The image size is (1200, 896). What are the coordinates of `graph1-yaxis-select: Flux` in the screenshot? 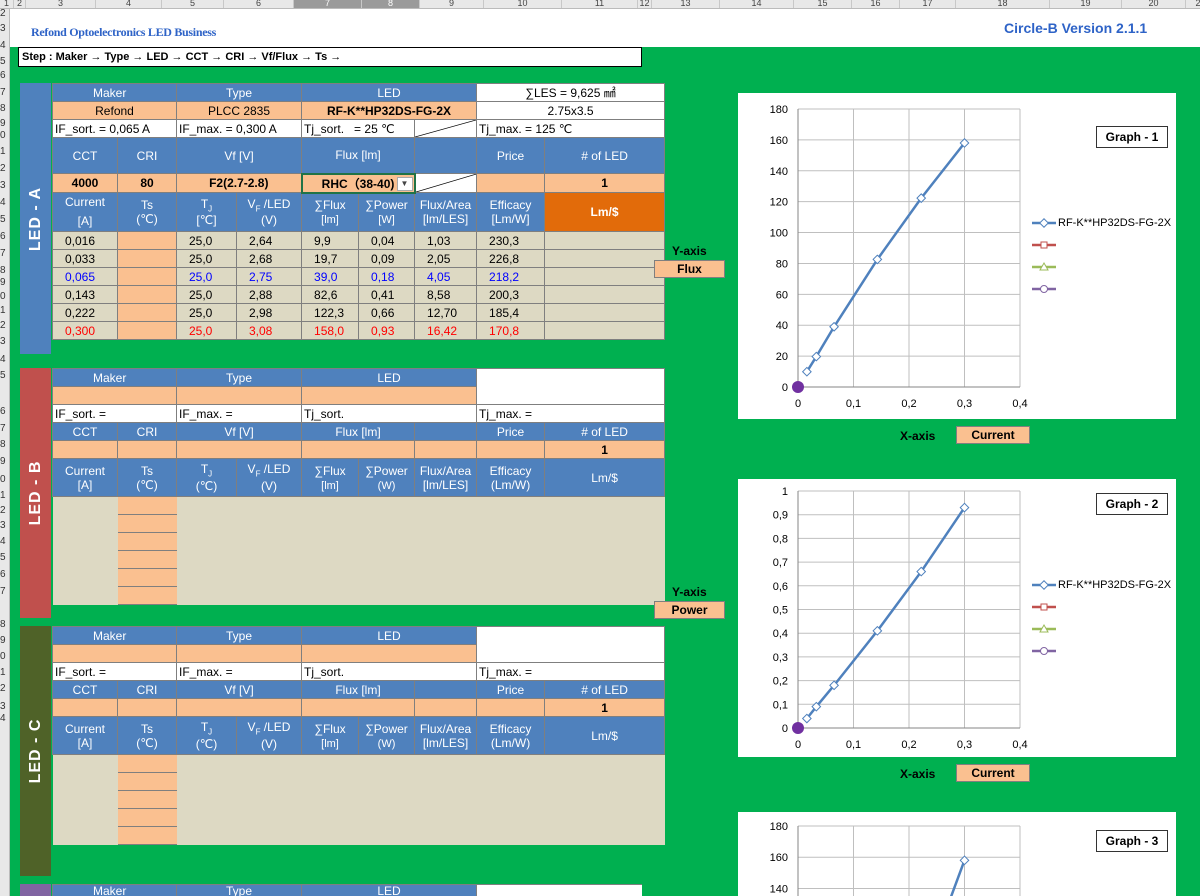 It's located at (689, 269).